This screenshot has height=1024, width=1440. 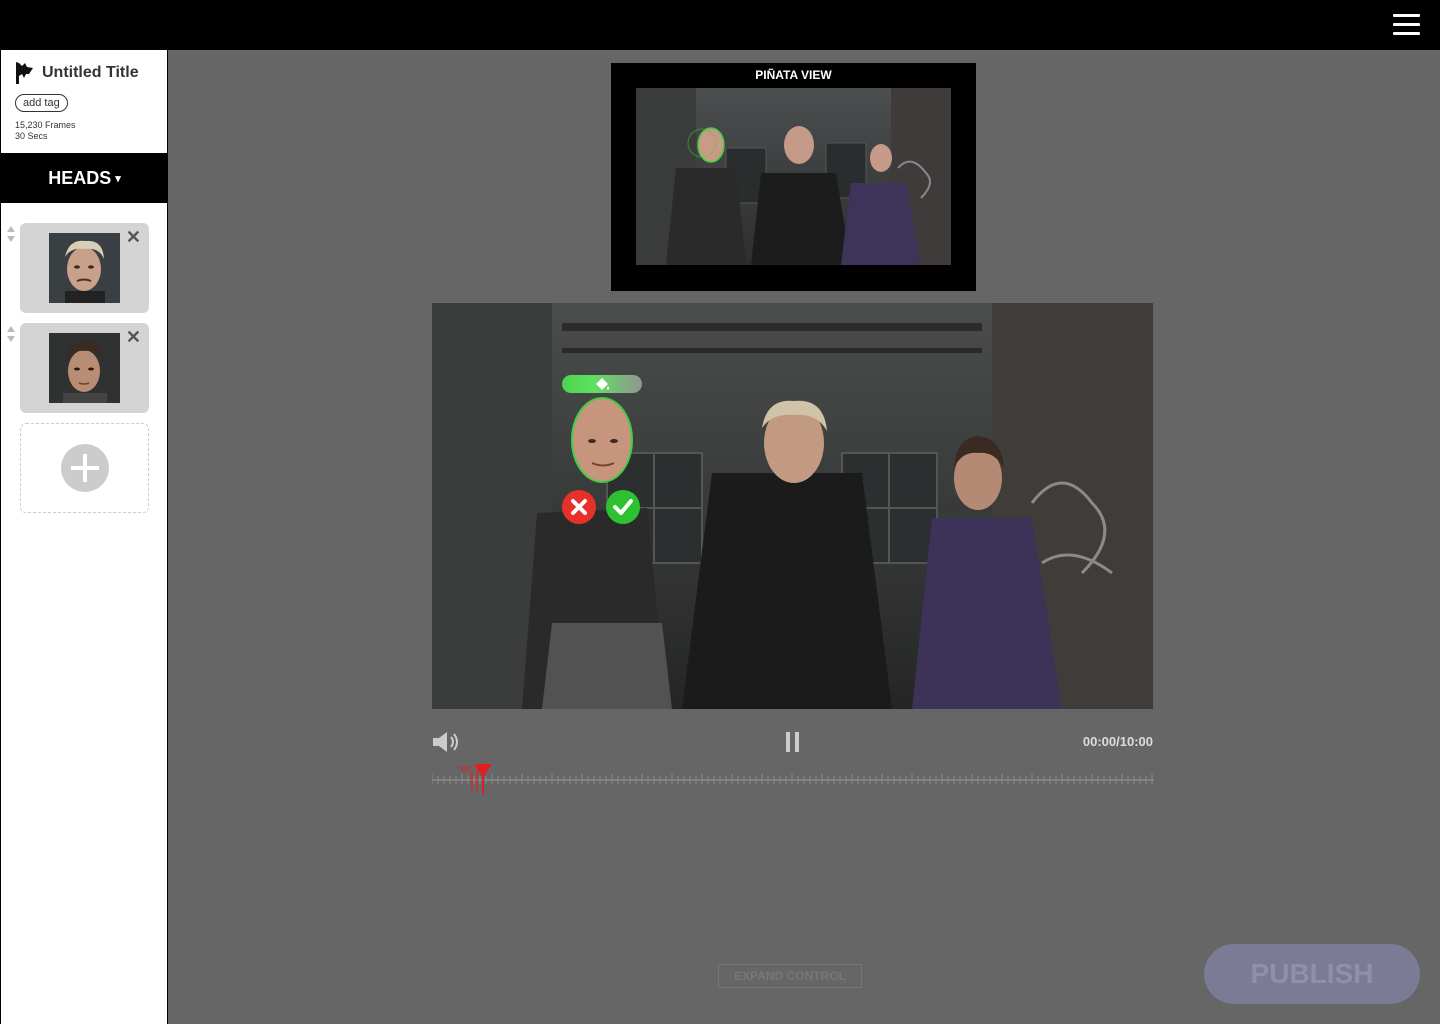 I want to click on chevron-down-icon: ▾, so click(x=118, y=178).